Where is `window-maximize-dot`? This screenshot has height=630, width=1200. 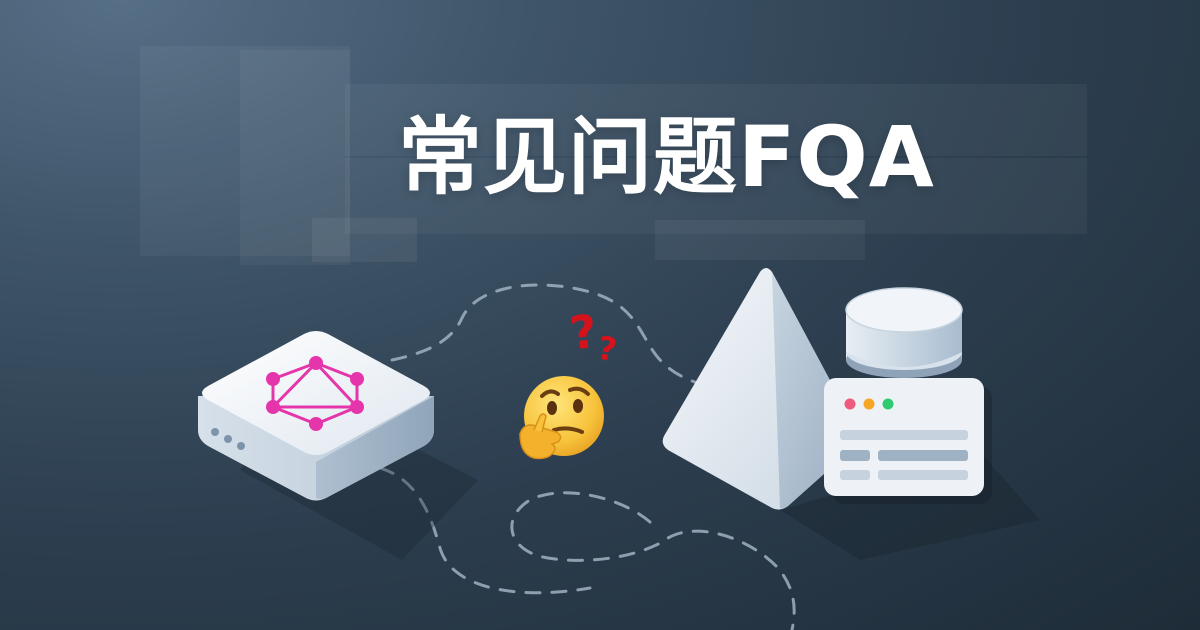 window-maximize-dot is located at coordinates (888, 404).